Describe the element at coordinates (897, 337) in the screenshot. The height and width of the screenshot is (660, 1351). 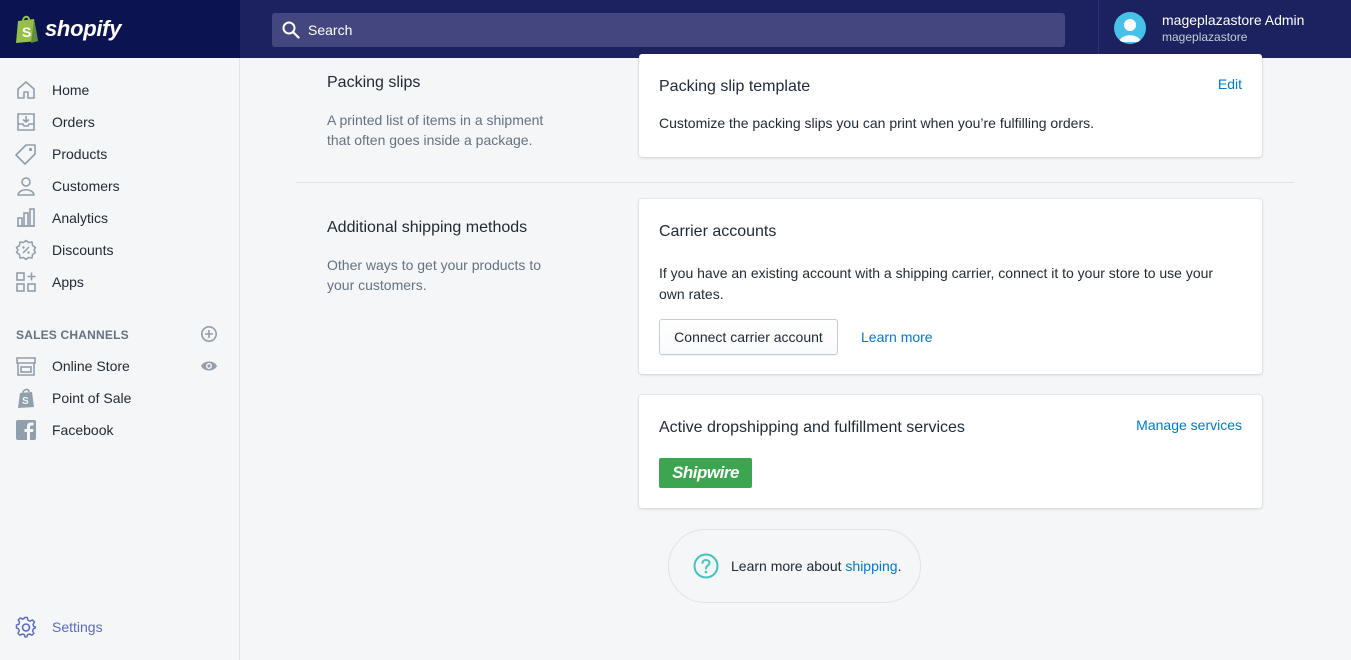
I see `learn-more-link: Learn more` at that location.